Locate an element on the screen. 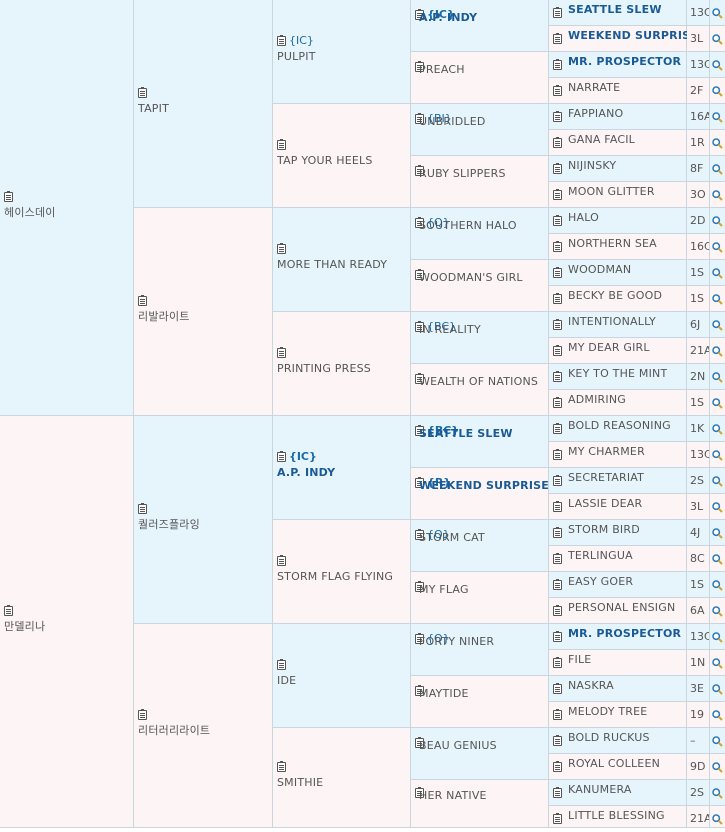 The image size is (725, 832). pedigree-cell-gen4: {BC} SEATTLE SLEW is located at coordinates (480, 442).